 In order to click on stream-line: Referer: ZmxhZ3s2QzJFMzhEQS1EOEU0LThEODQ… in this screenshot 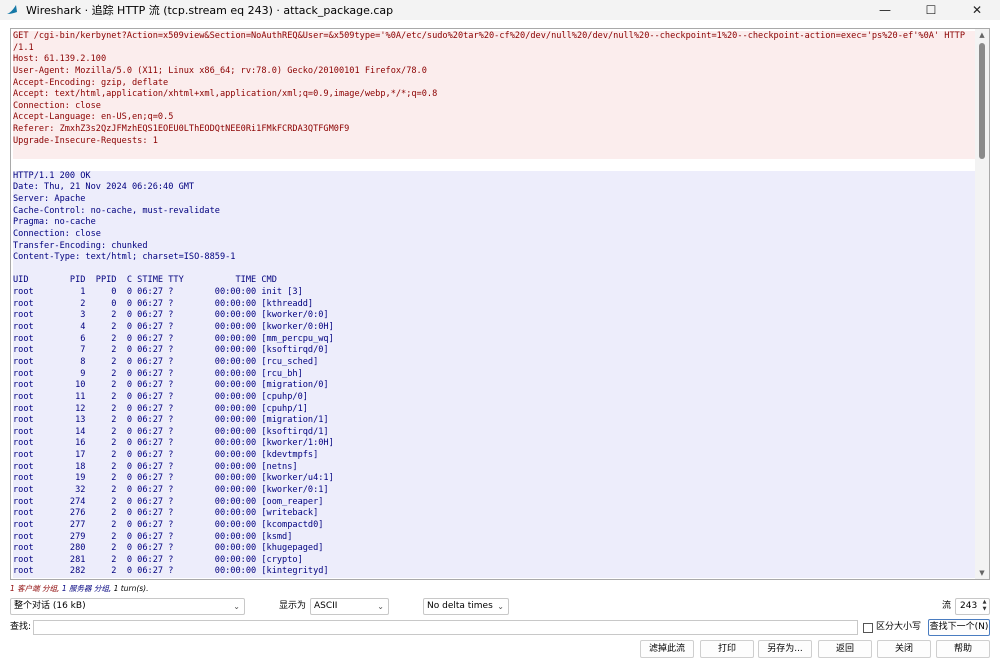, I will do `click(494, 130)`.